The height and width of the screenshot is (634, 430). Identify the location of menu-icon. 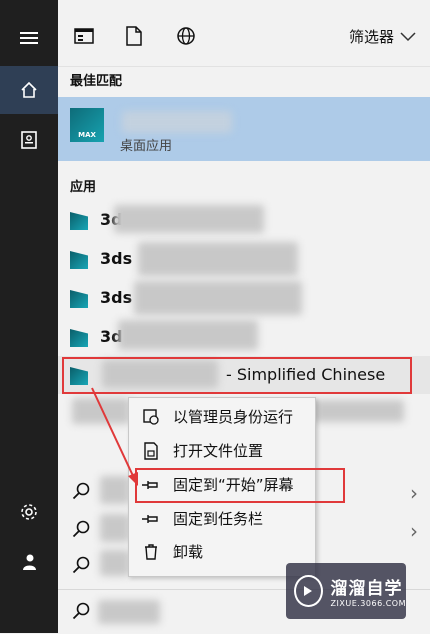
(29, 38).